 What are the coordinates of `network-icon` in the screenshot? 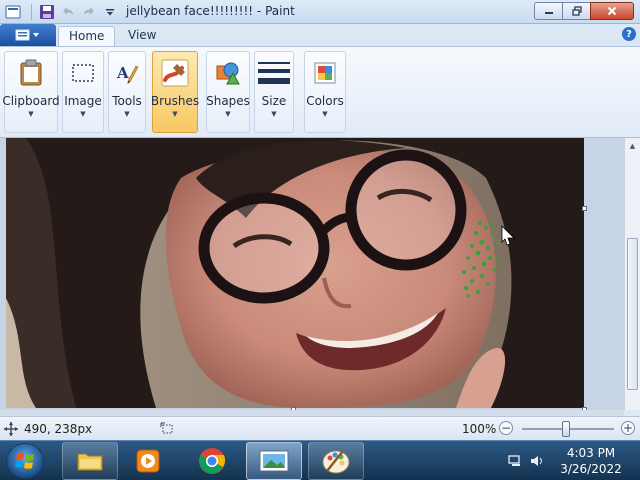 It's located at (515, 461).